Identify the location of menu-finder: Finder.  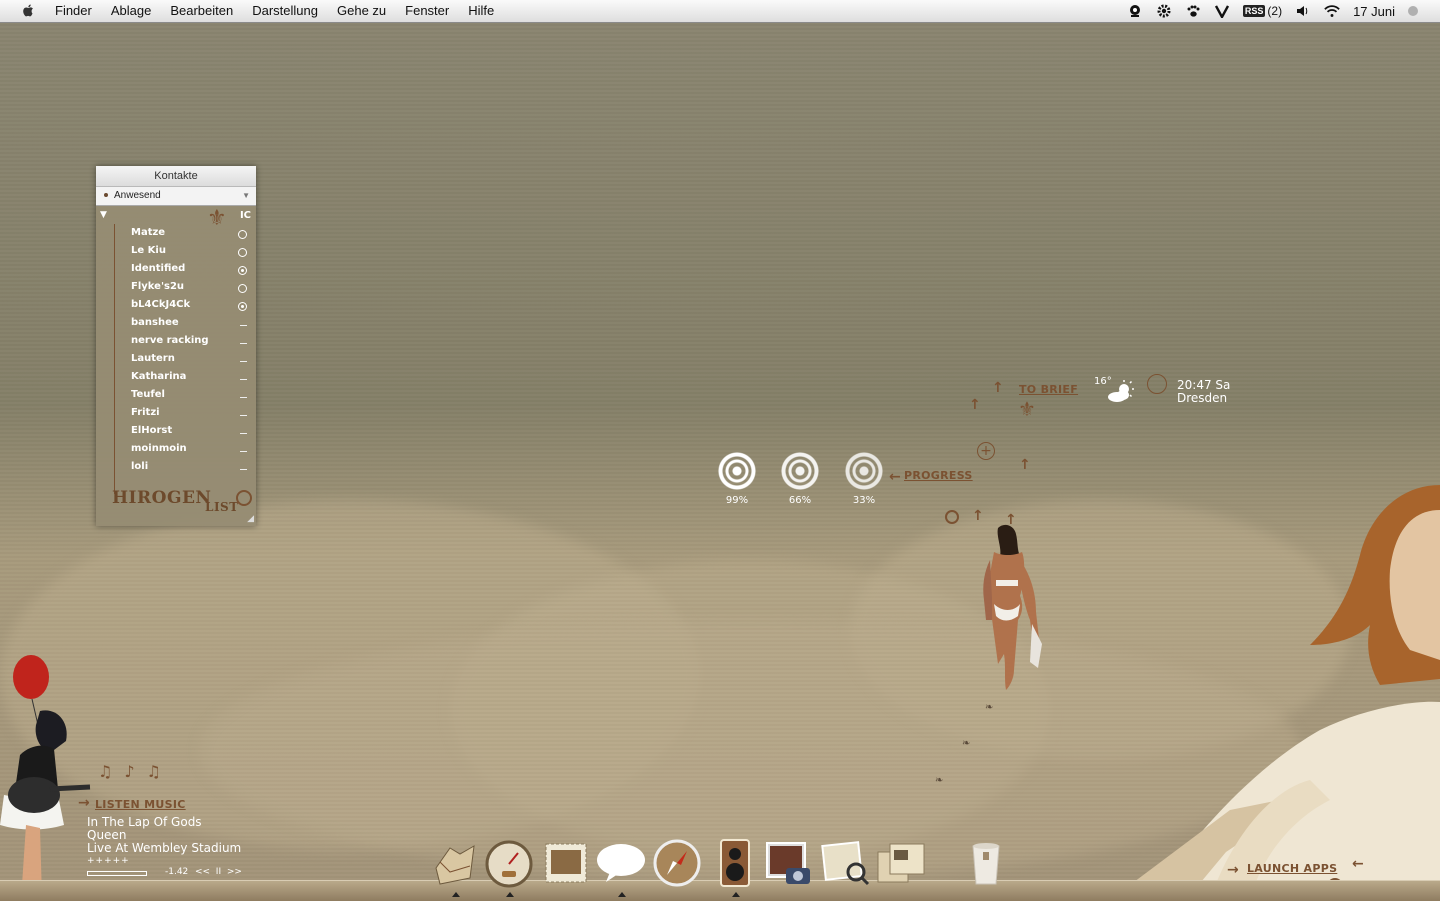
(73, 10).